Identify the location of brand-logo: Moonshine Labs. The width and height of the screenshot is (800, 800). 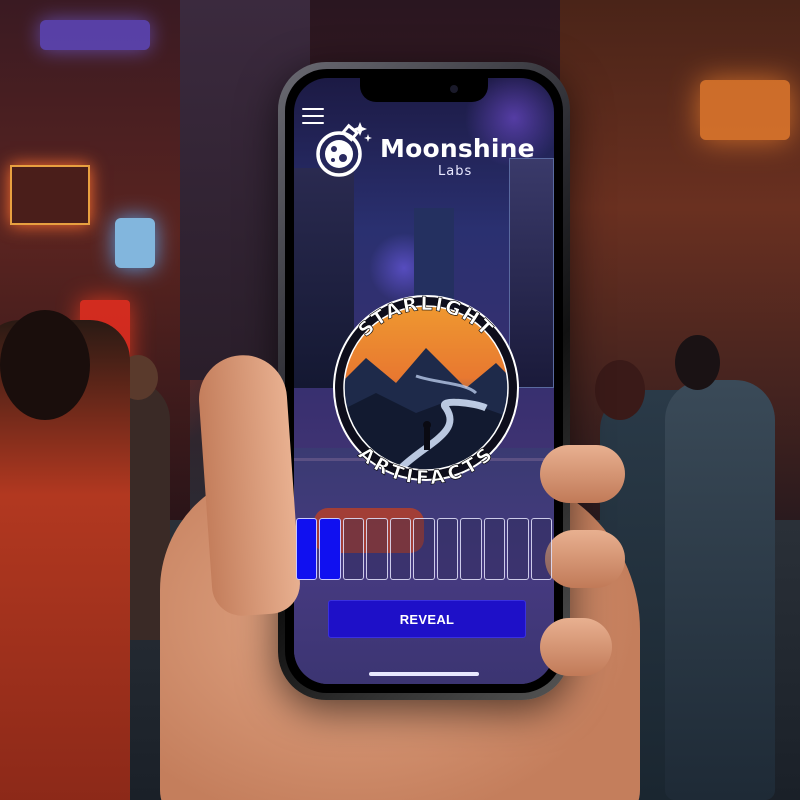
(432, 148).